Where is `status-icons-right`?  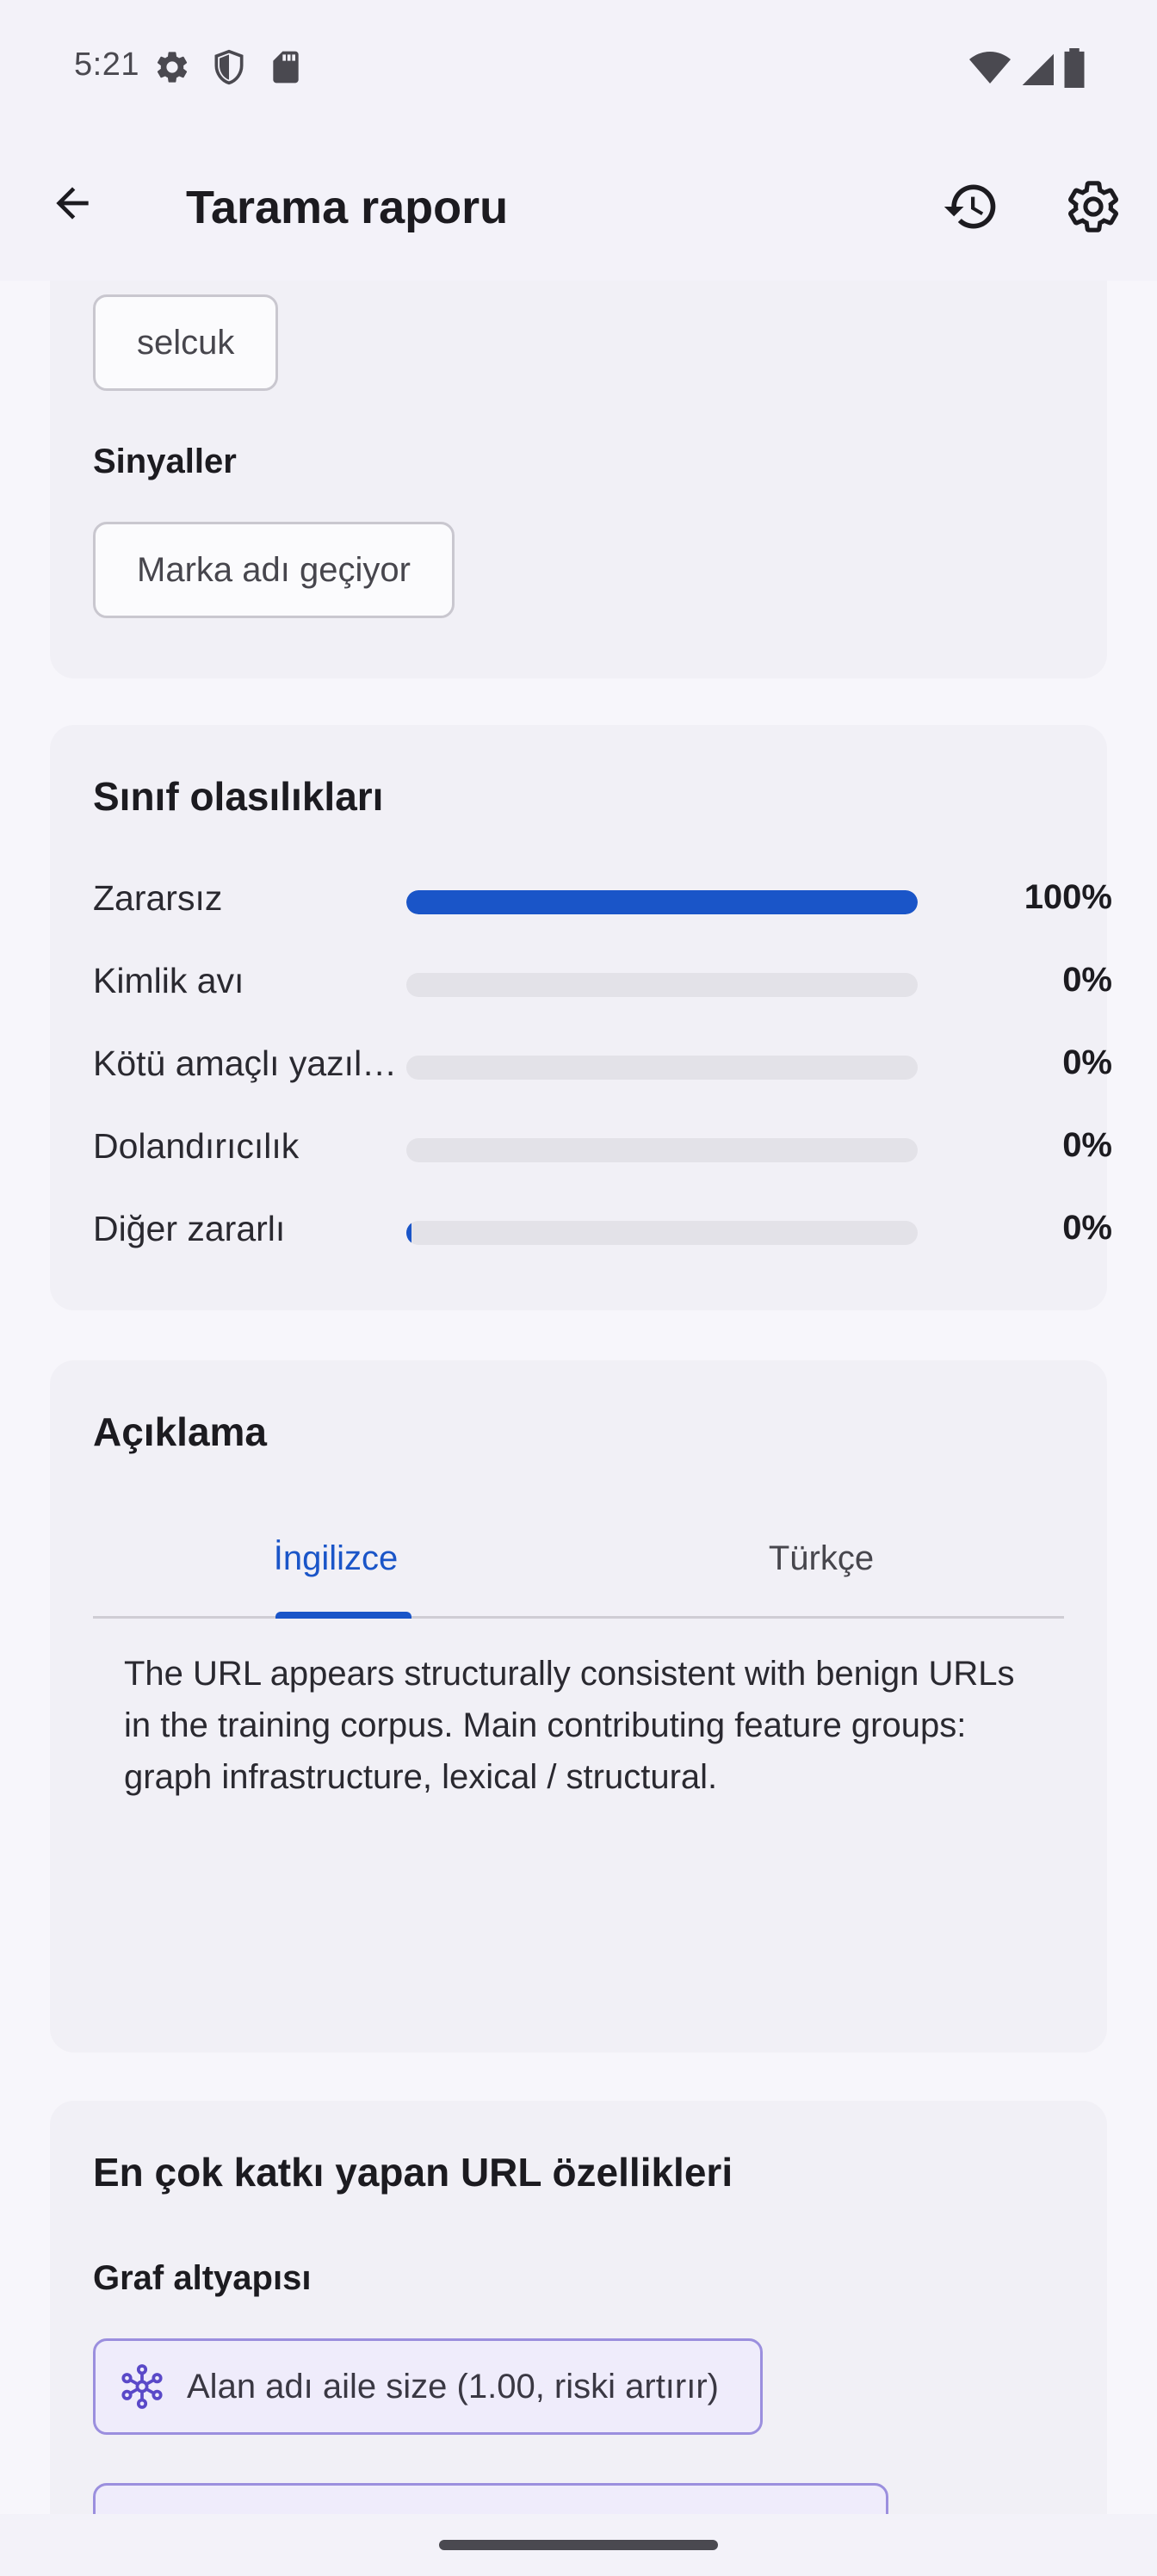 status-icons-right is located at coordinates (1027, 70).